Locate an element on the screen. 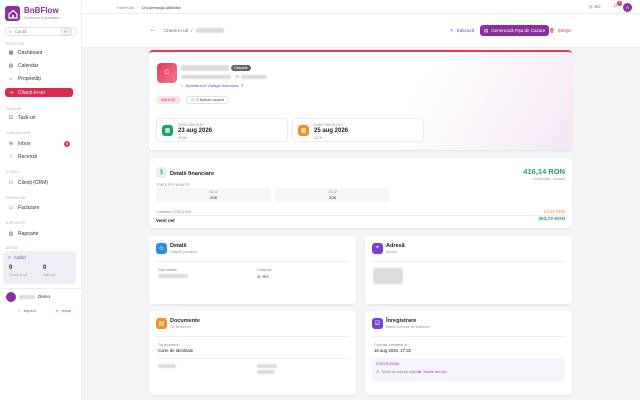 The image size is (640, 400). back-arrow-icon: ← is located at coordinates (153, 30).